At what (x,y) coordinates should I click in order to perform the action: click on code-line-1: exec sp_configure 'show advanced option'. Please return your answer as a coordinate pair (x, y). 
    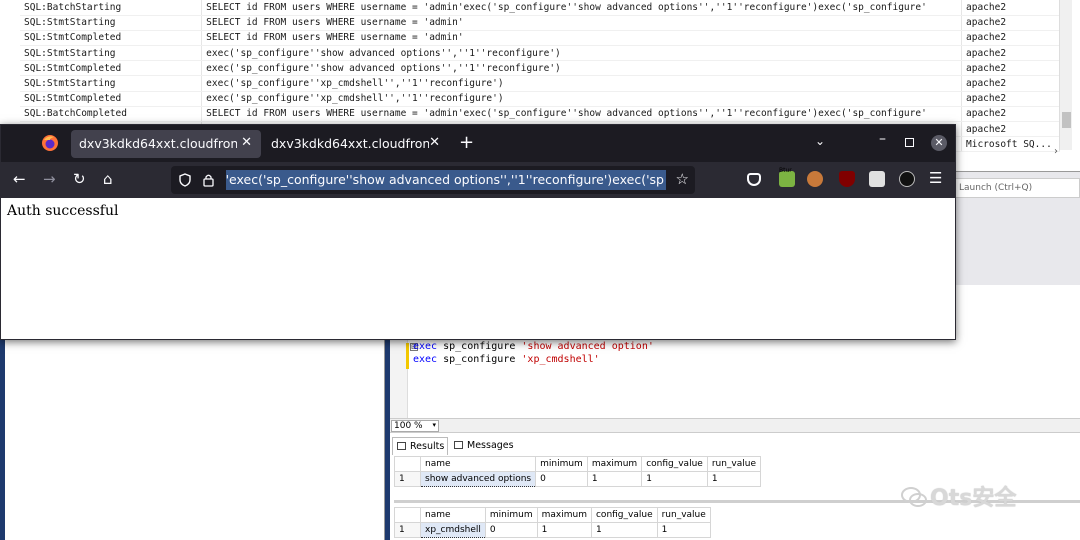
    Looking at the image, I should click on (533, 346).